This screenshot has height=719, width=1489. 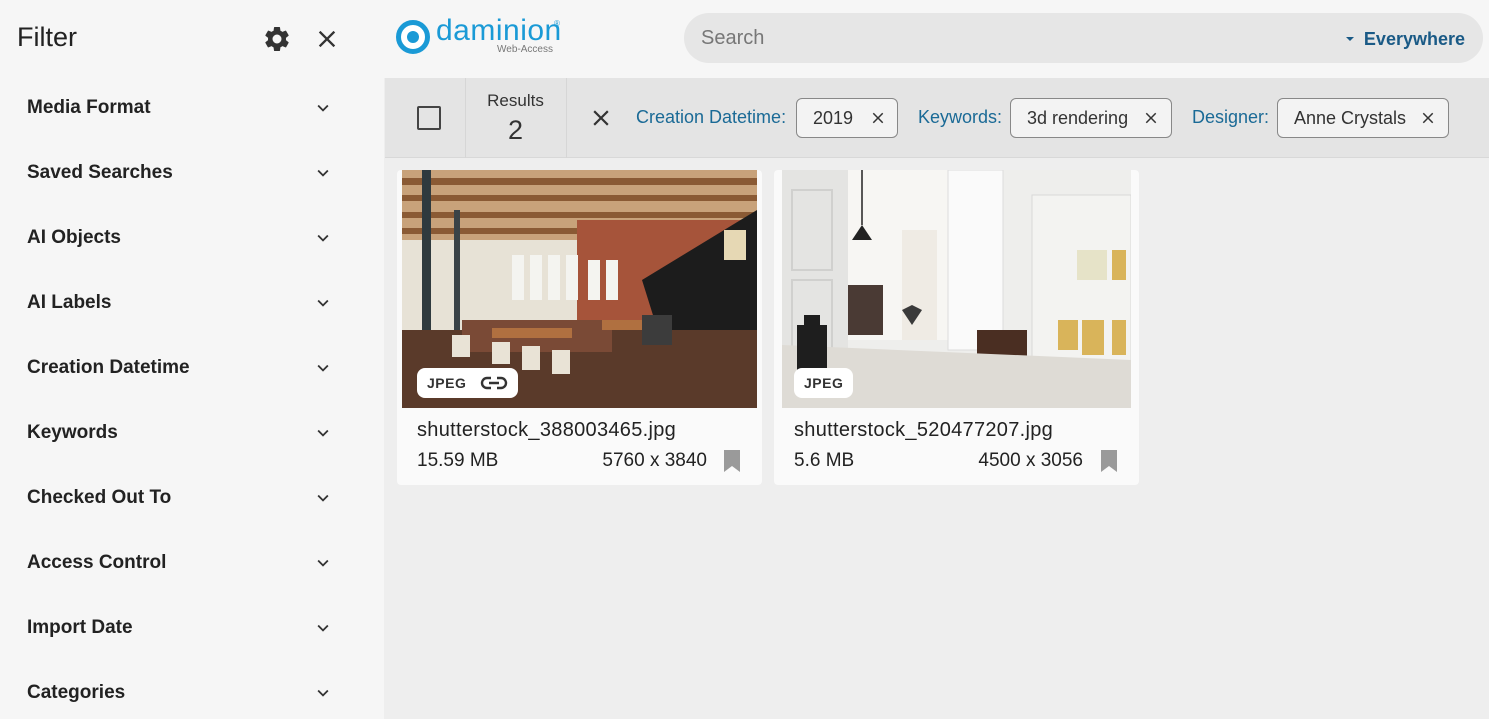 I want to click on asset-dimensions: 5760 x 3840, so click(x=654, y=460).